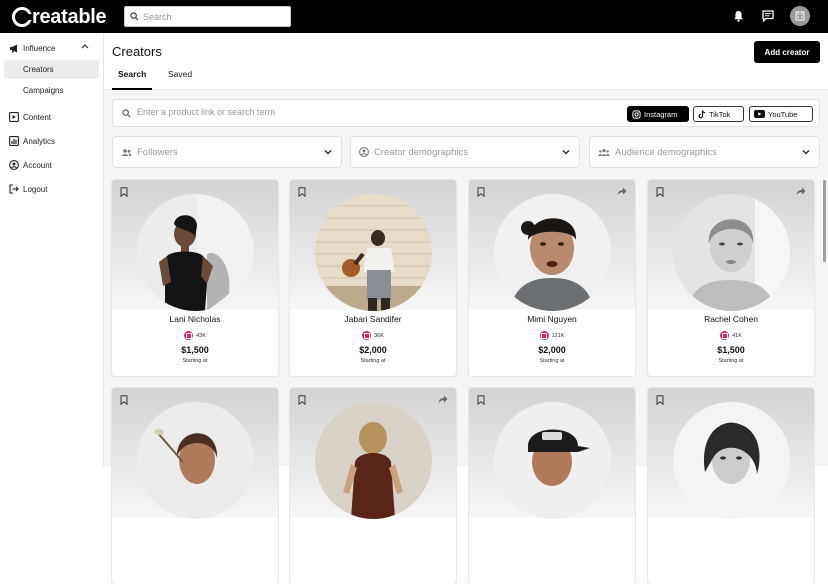 The image size is (828, 584). What do you see at coordinates (69, 16) in the screenshot?
I see `logo-text: reatable` at bounding box center [69, 16].